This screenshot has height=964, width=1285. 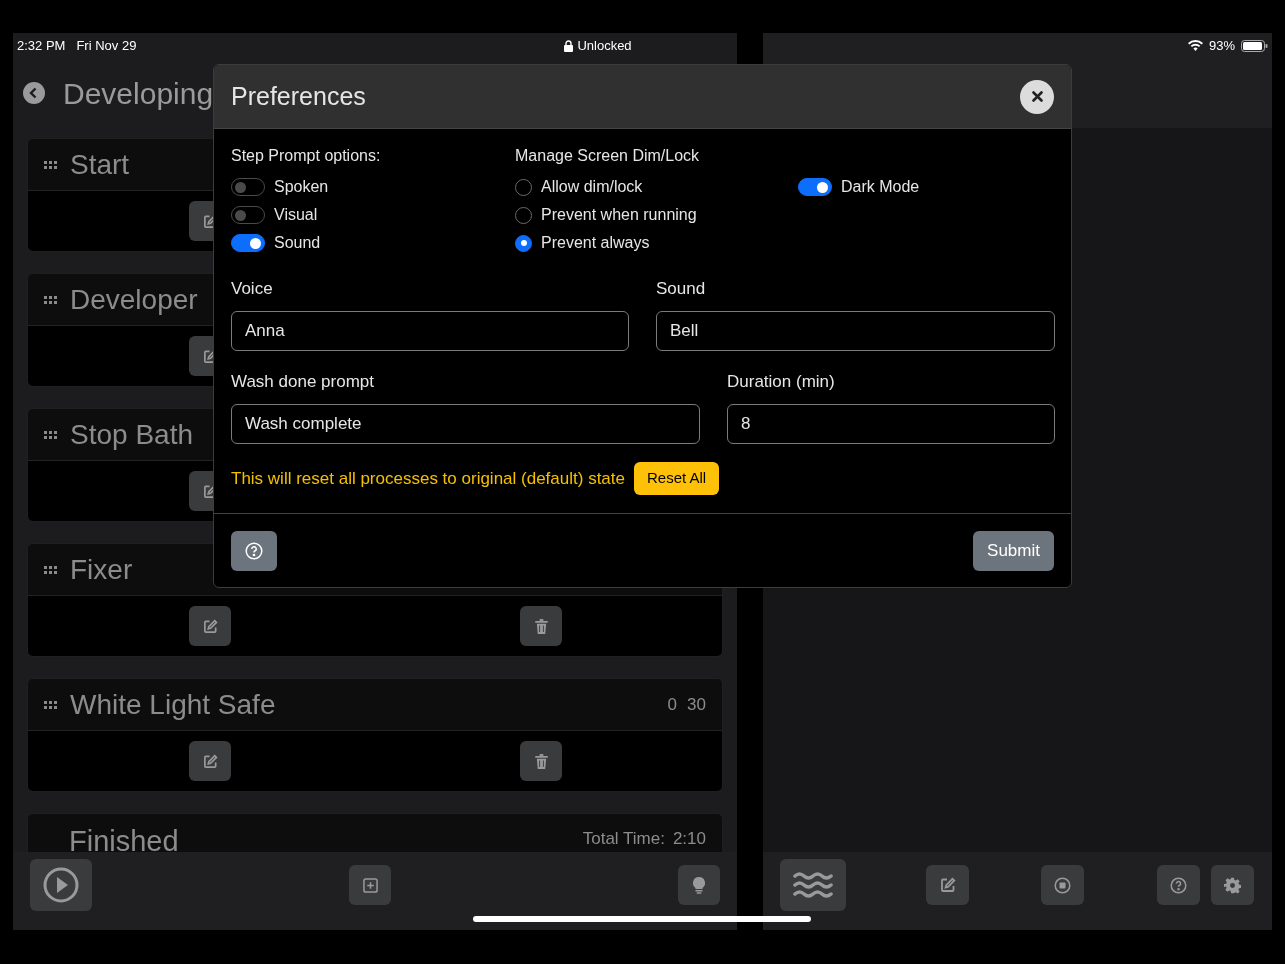 What do you see at coordinates (677, 478) in the screenshot?
I see `reset-all-button: Reset All` at bounding box center [677, 478].